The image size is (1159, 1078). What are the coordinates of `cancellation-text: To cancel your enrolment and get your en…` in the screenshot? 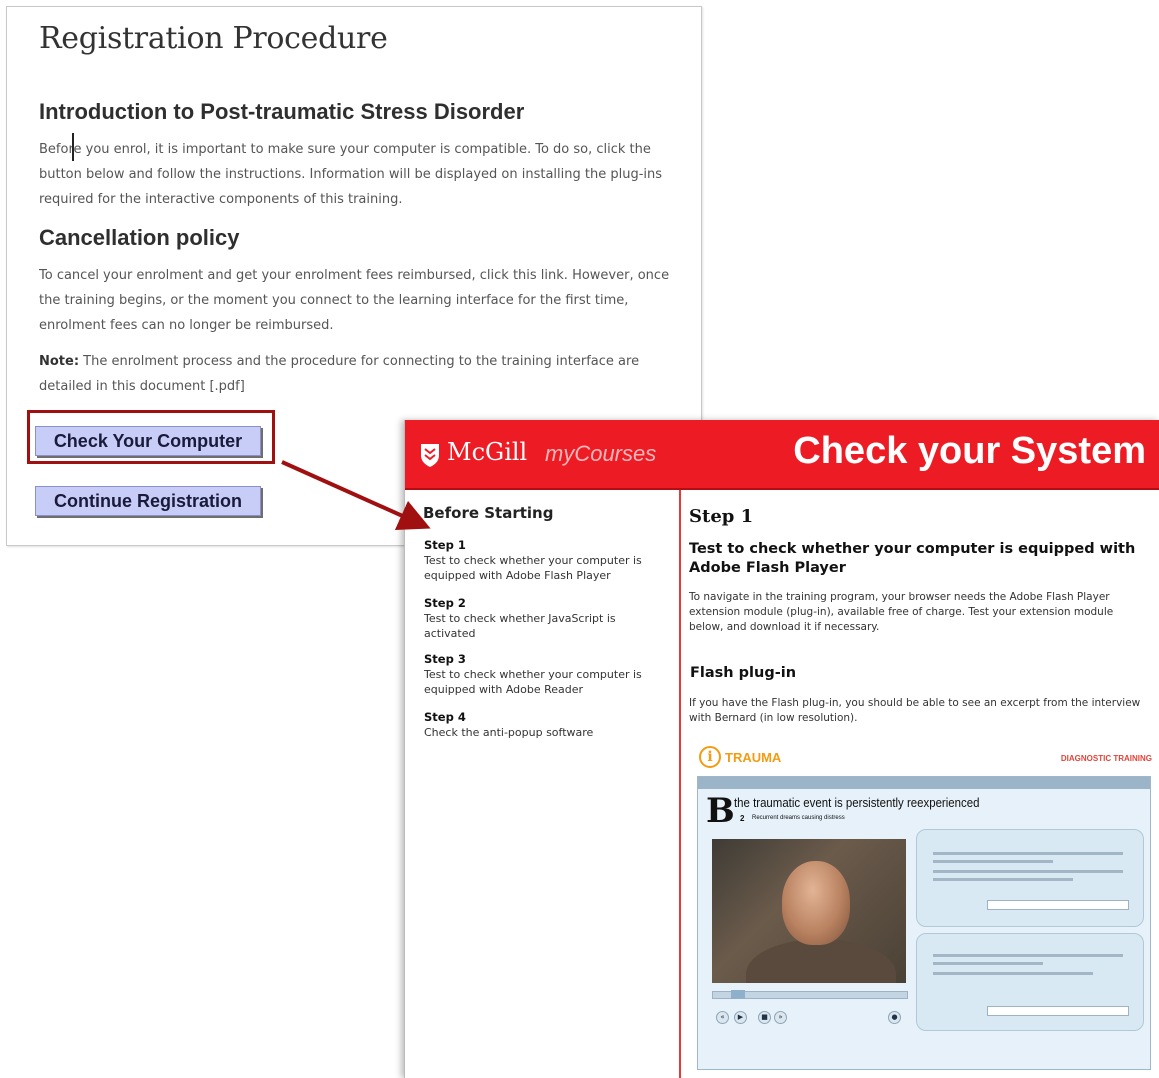 It's located at (354, 300).